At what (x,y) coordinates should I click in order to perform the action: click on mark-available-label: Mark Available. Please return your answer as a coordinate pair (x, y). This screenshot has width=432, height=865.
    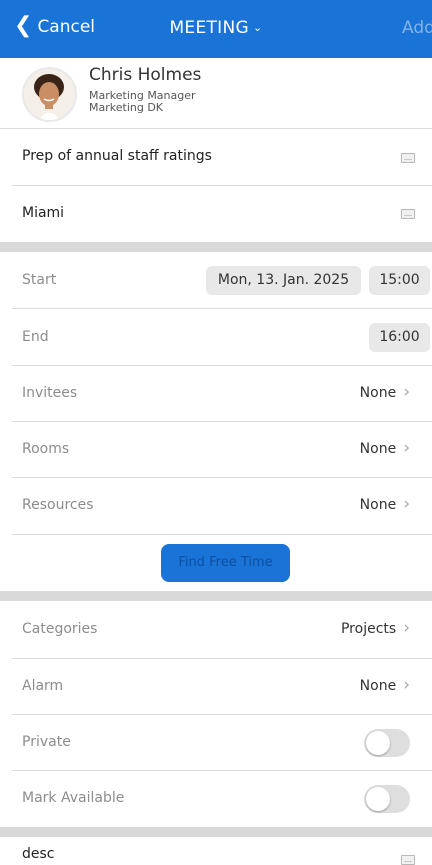
    Looking at the image, I should click on (73, 798).